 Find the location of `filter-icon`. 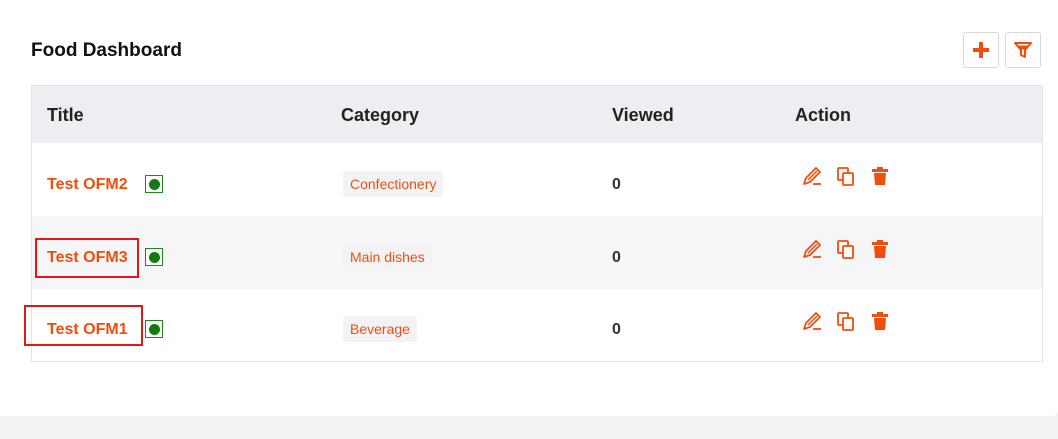

filter-icon is located at coordinates (1023, 50).